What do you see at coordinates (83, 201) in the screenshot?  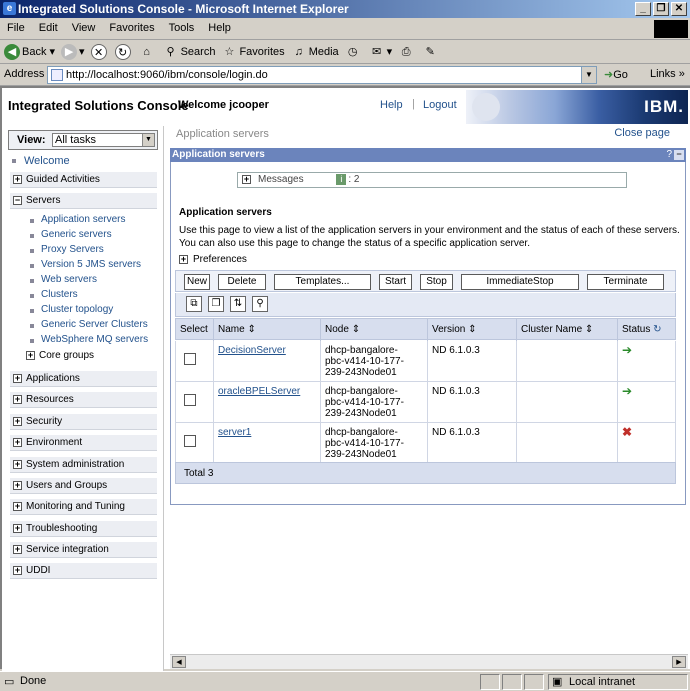 I see `nav-servers: − Servers` at bounding box center [83, 201].